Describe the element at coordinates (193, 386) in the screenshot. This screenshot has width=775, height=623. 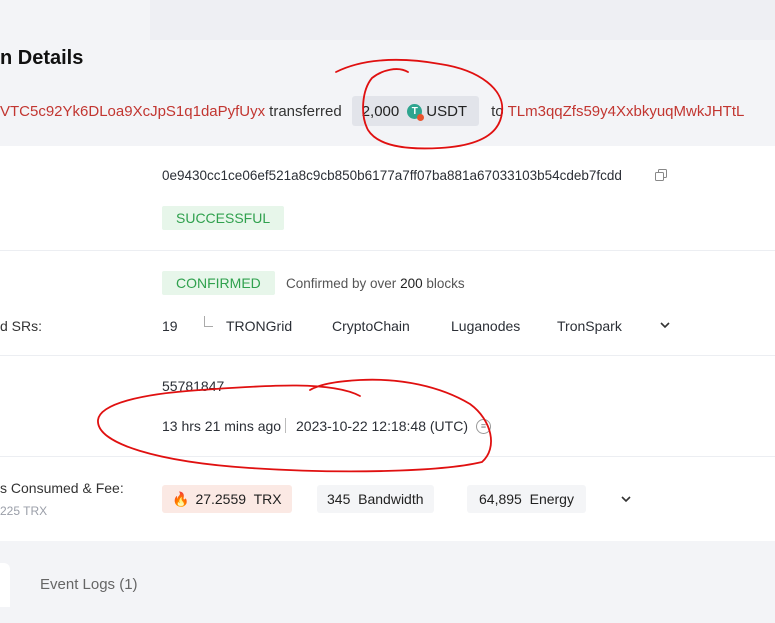
I see `block-number-link: 55781847` at that location.